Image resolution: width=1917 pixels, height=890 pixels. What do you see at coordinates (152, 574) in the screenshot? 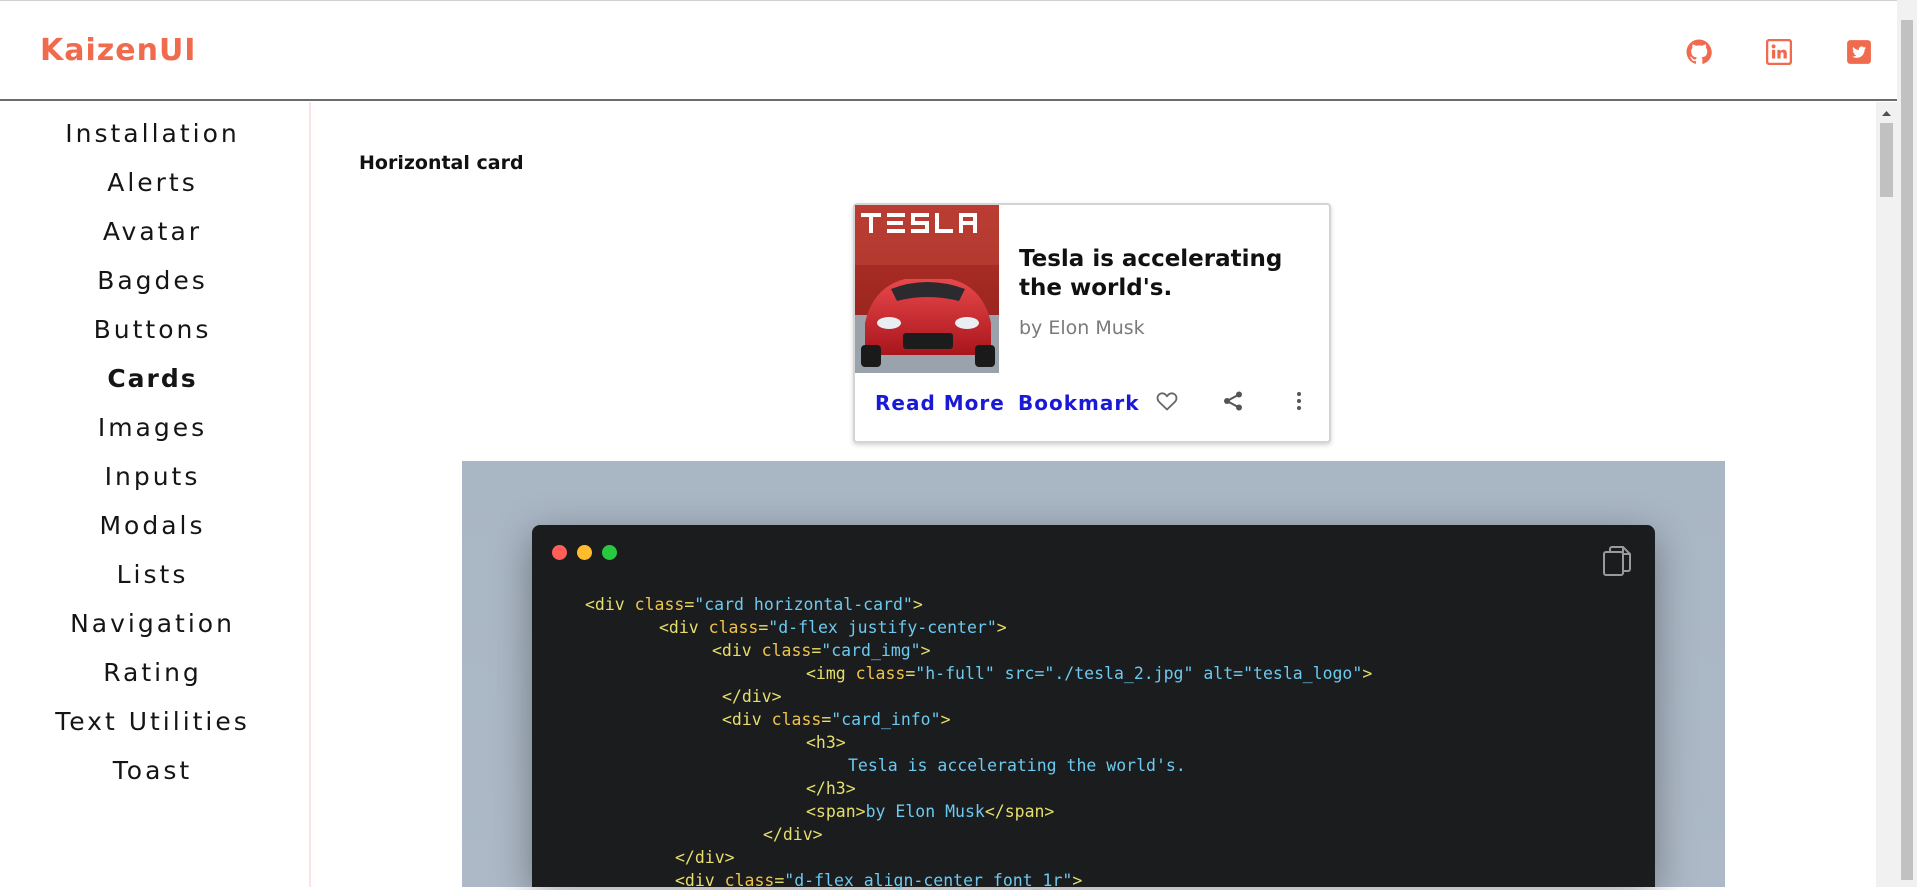
I see `sidebar-item-lists: Lists` at bounding box center [152, 574].